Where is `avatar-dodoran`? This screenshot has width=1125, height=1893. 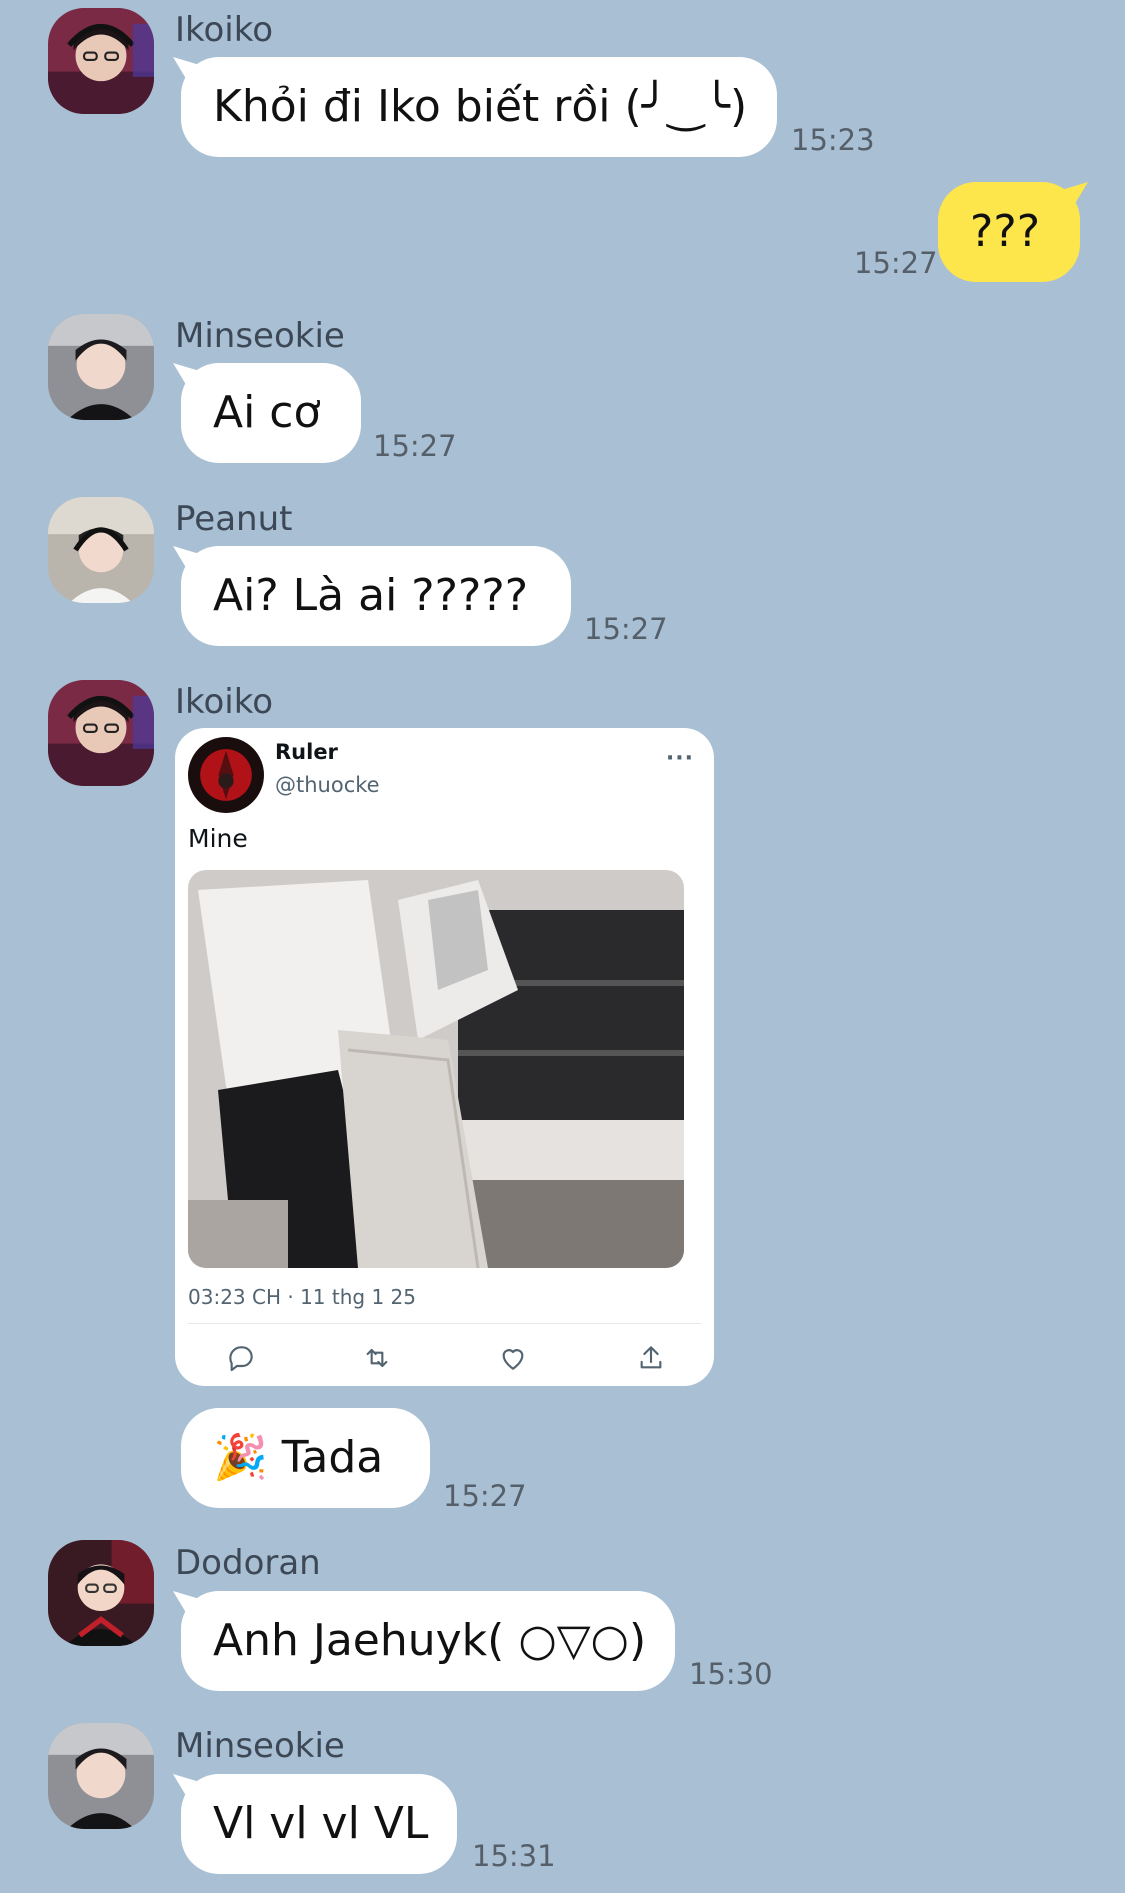 avatar-dodoran is located at coordinates (101, 1593).